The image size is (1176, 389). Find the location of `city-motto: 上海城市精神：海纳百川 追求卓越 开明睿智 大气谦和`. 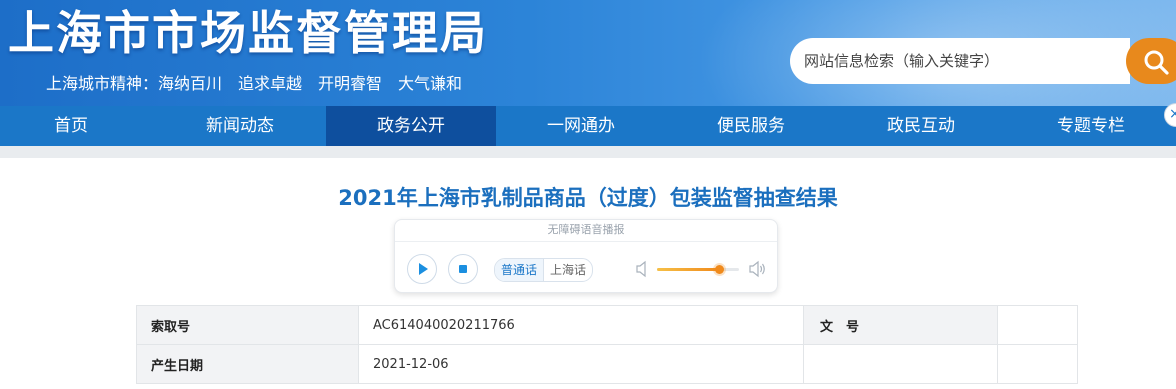

city-motto: 上海城市精神：海纳百川 追求卓越 开明睿智 大气谦和 is located at coordinates (254, 83).